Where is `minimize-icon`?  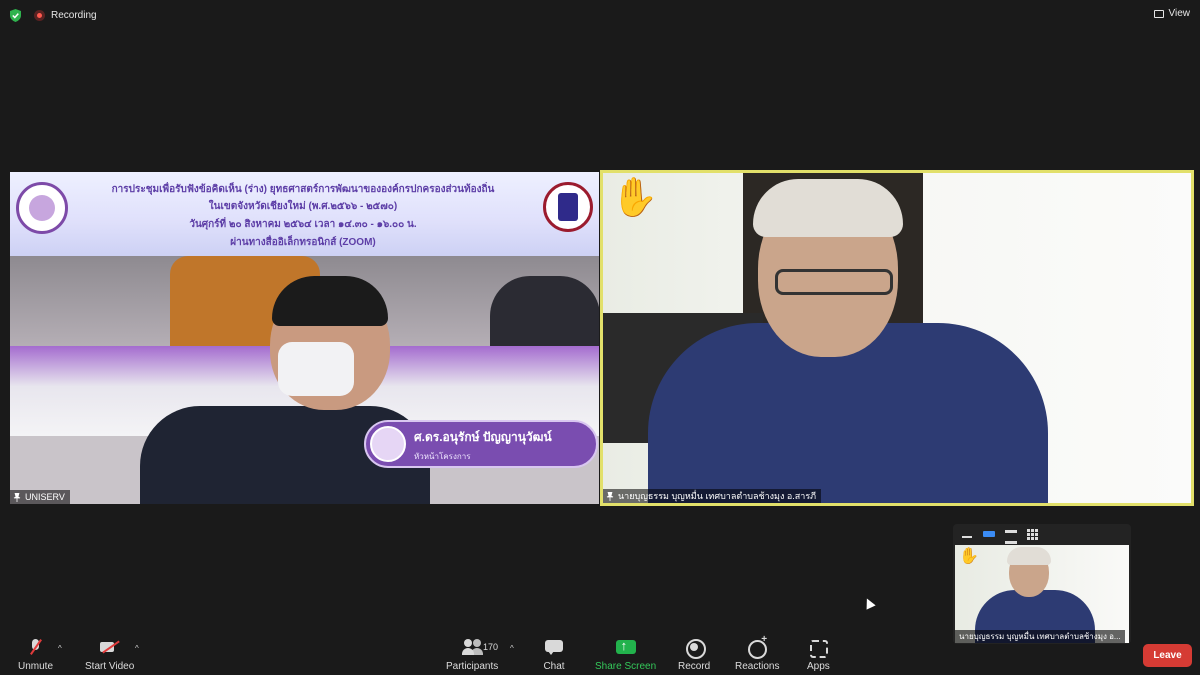
minimize-icon is located at coordinates (967, 534).